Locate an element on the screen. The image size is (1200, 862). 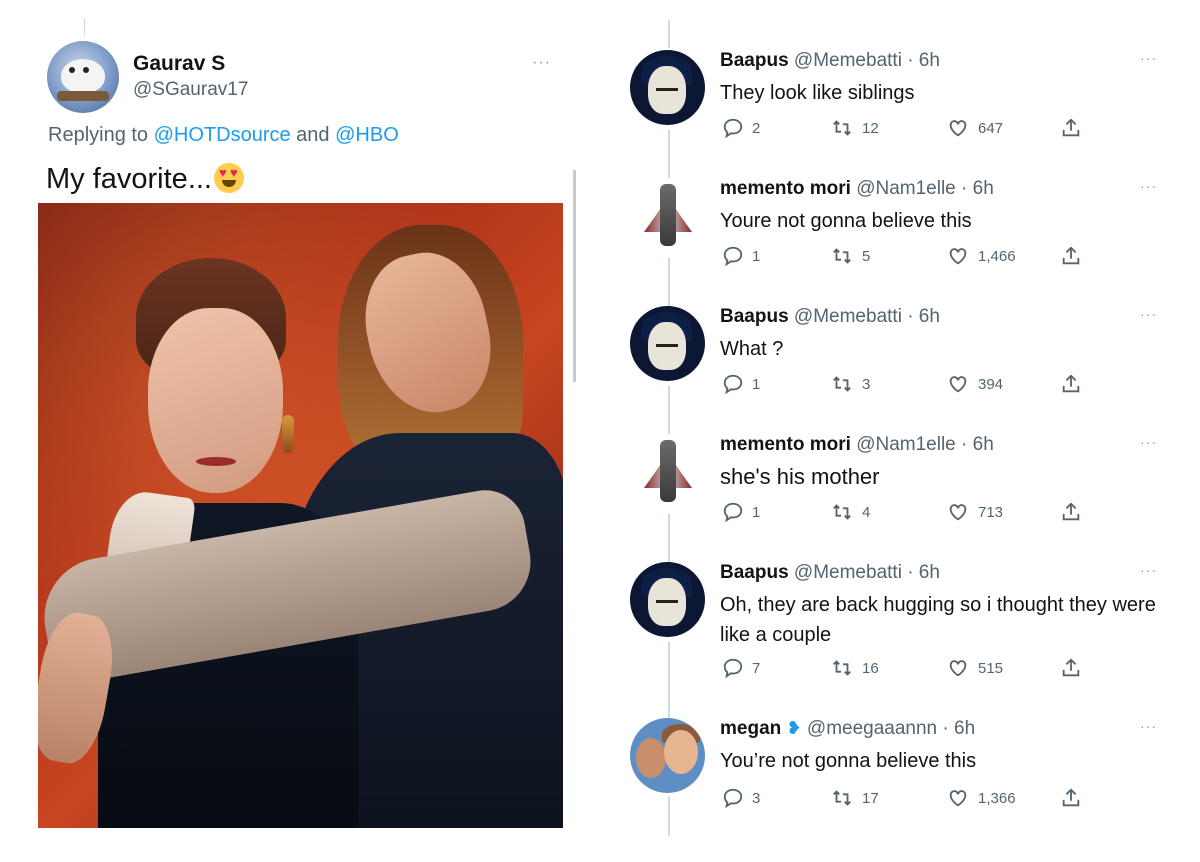
like-button: 713 is located at coordinates (974, 512).